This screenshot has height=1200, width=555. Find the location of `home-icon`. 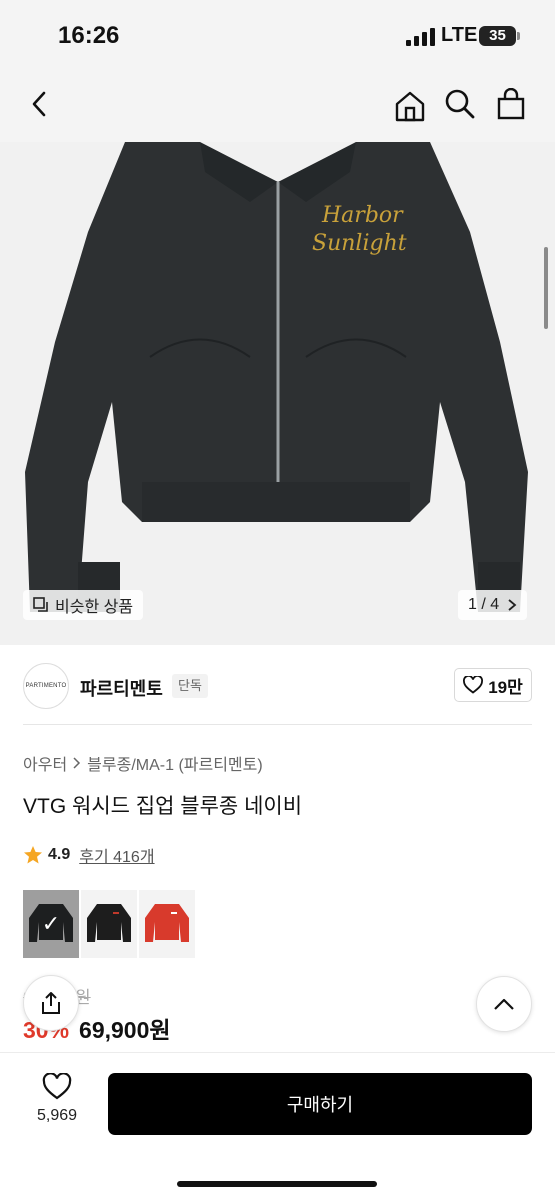

home-icon is located at coordinates (410, 106).